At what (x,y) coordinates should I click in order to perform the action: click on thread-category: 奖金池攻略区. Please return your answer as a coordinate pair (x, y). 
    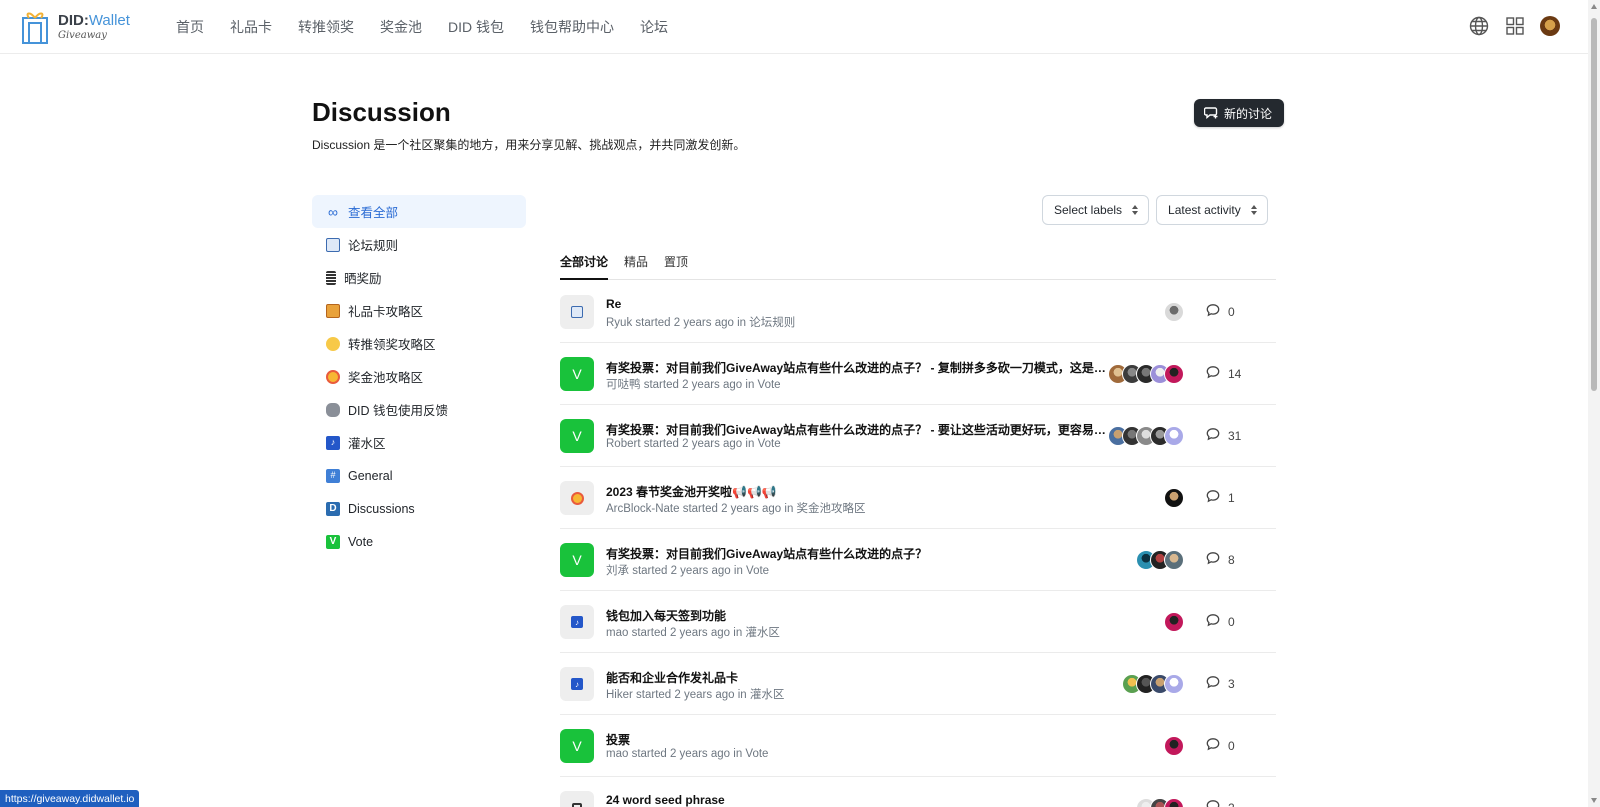
    Looking at the image, I should click on (831, 509).